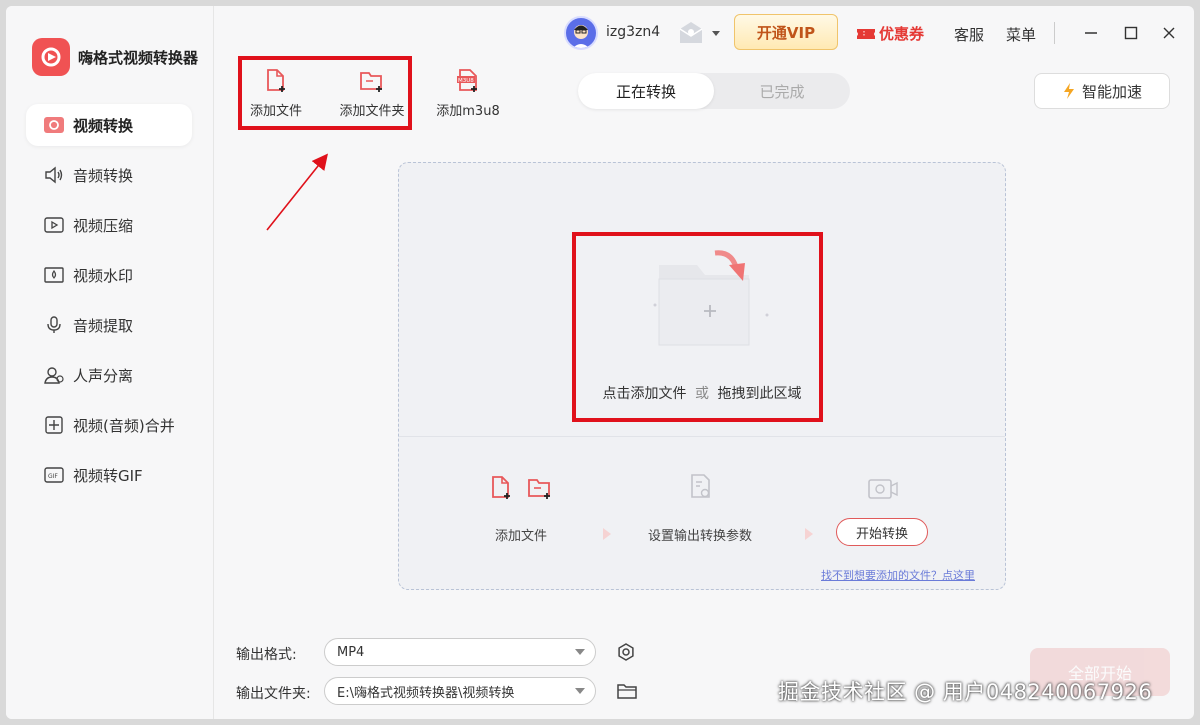 This screenshot has width=1200, height=725. Describe the element at coordinates (882, 532) in the screenshot. I see `start-convert-button: 开始转换` at that location.